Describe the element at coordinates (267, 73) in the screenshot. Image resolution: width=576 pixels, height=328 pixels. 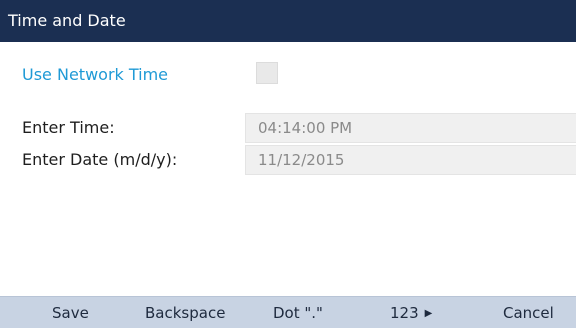
I see `use-network-time-checkbox` at that location.